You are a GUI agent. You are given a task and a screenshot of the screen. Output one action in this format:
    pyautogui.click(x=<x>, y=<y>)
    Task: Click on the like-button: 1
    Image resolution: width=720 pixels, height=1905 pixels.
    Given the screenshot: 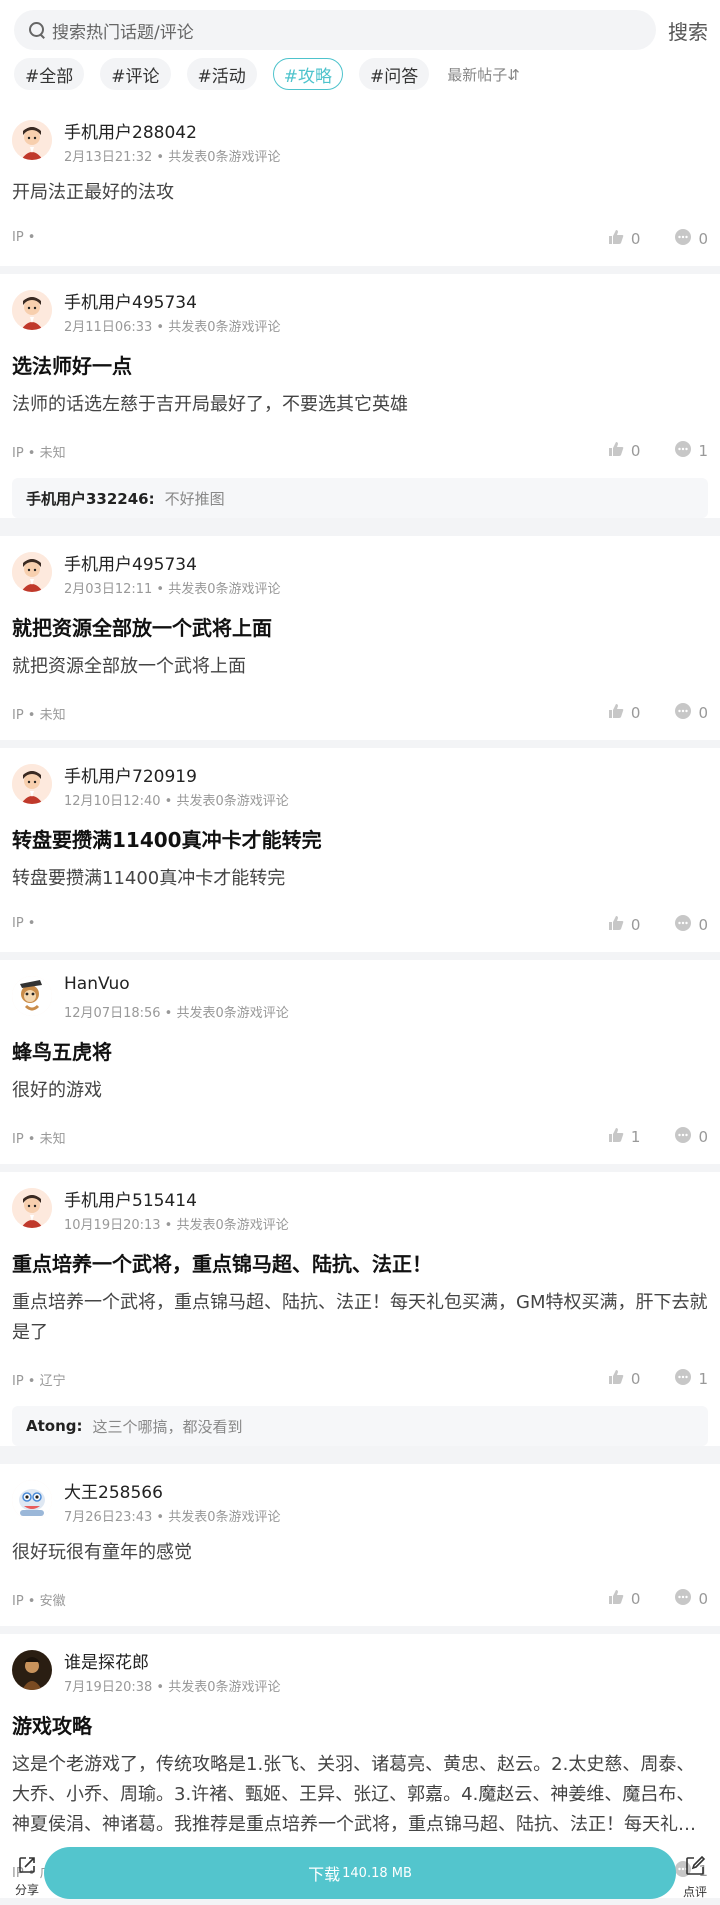 What is the action you would take?
    pyautogui.click(x=624, y=1137)
    